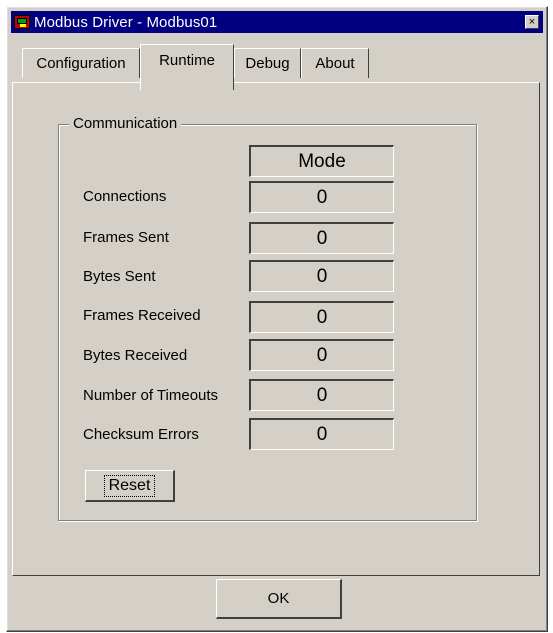 This screenshot has width=553, height=633. I want to click on tab-runtime: Runtime, so click(187, 67).